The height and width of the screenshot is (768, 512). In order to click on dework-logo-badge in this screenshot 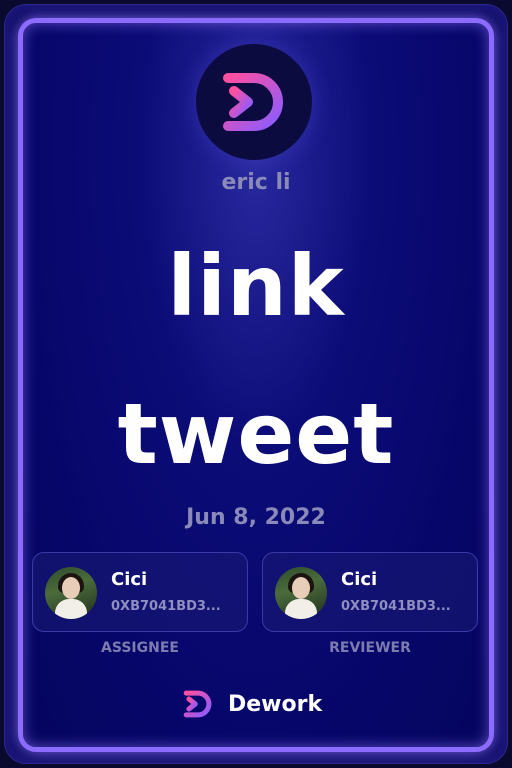, I will do `click(254, 102)`.